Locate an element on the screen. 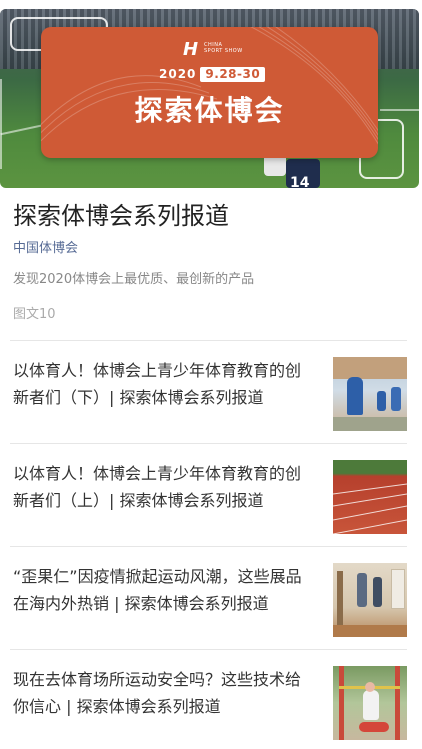 This screenshot has width=422, height=749. logo-icon: H is located at coordinates (191, 49).